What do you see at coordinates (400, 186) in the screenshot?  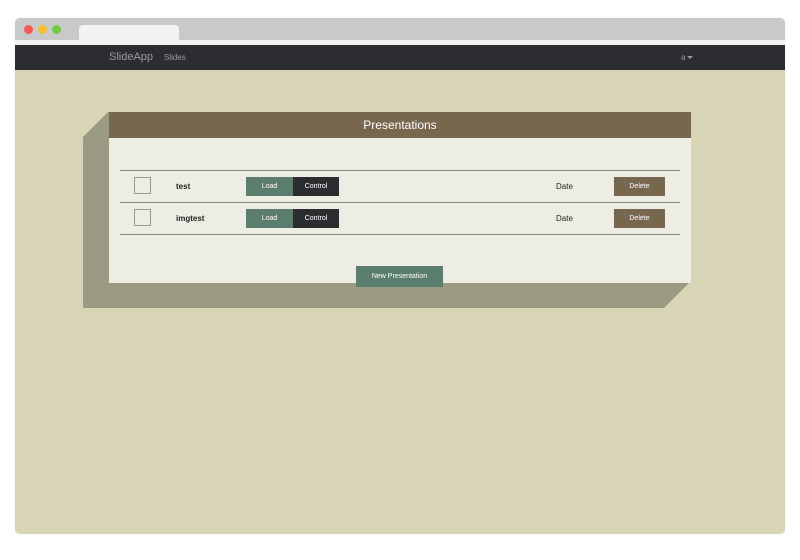 I see `presentation-row: test Load Control Date Delete` at bounding box center [400, 186].